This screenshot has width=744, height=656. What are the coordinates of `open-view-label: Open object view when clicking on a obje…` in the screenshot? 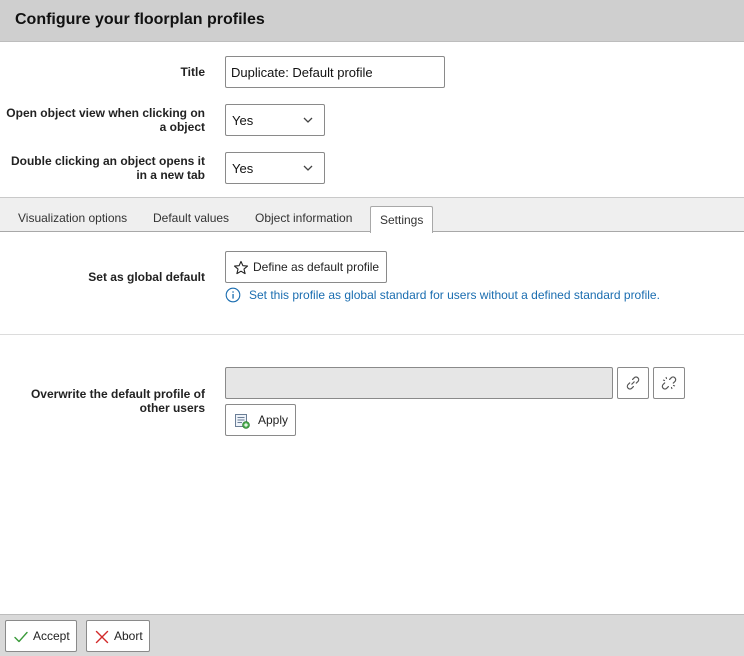 It's located at (105, 120).